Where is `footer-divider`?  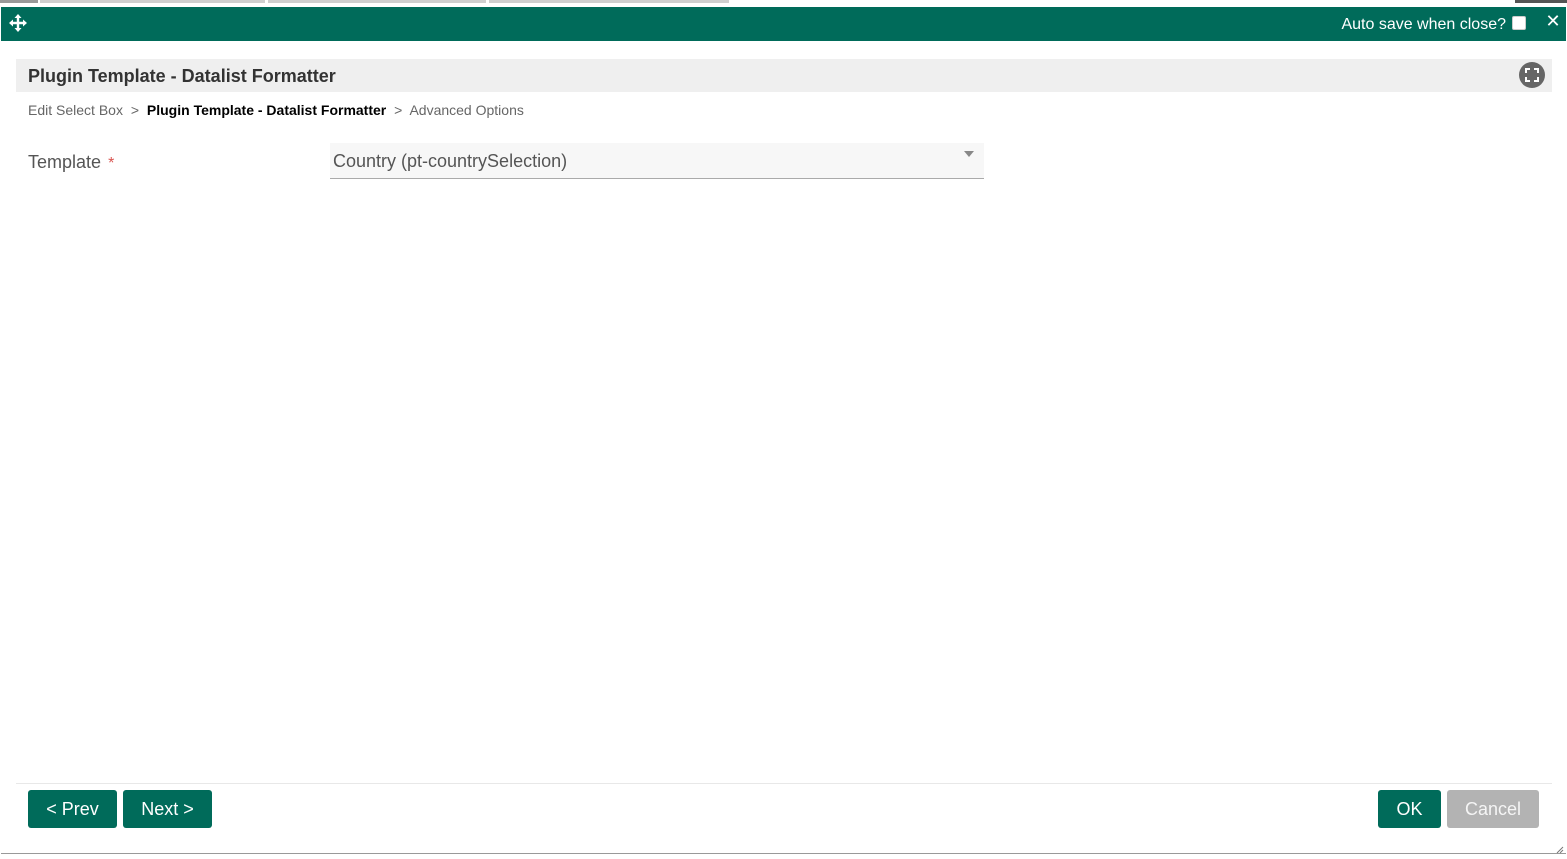 footer-divider is located at coordinates (784, 783).